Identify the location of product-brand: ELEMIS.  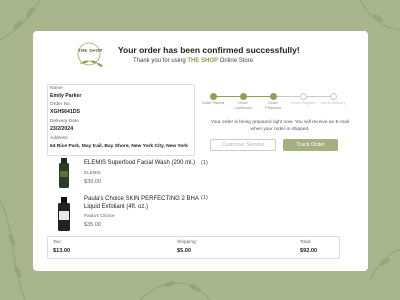
(92, 172).